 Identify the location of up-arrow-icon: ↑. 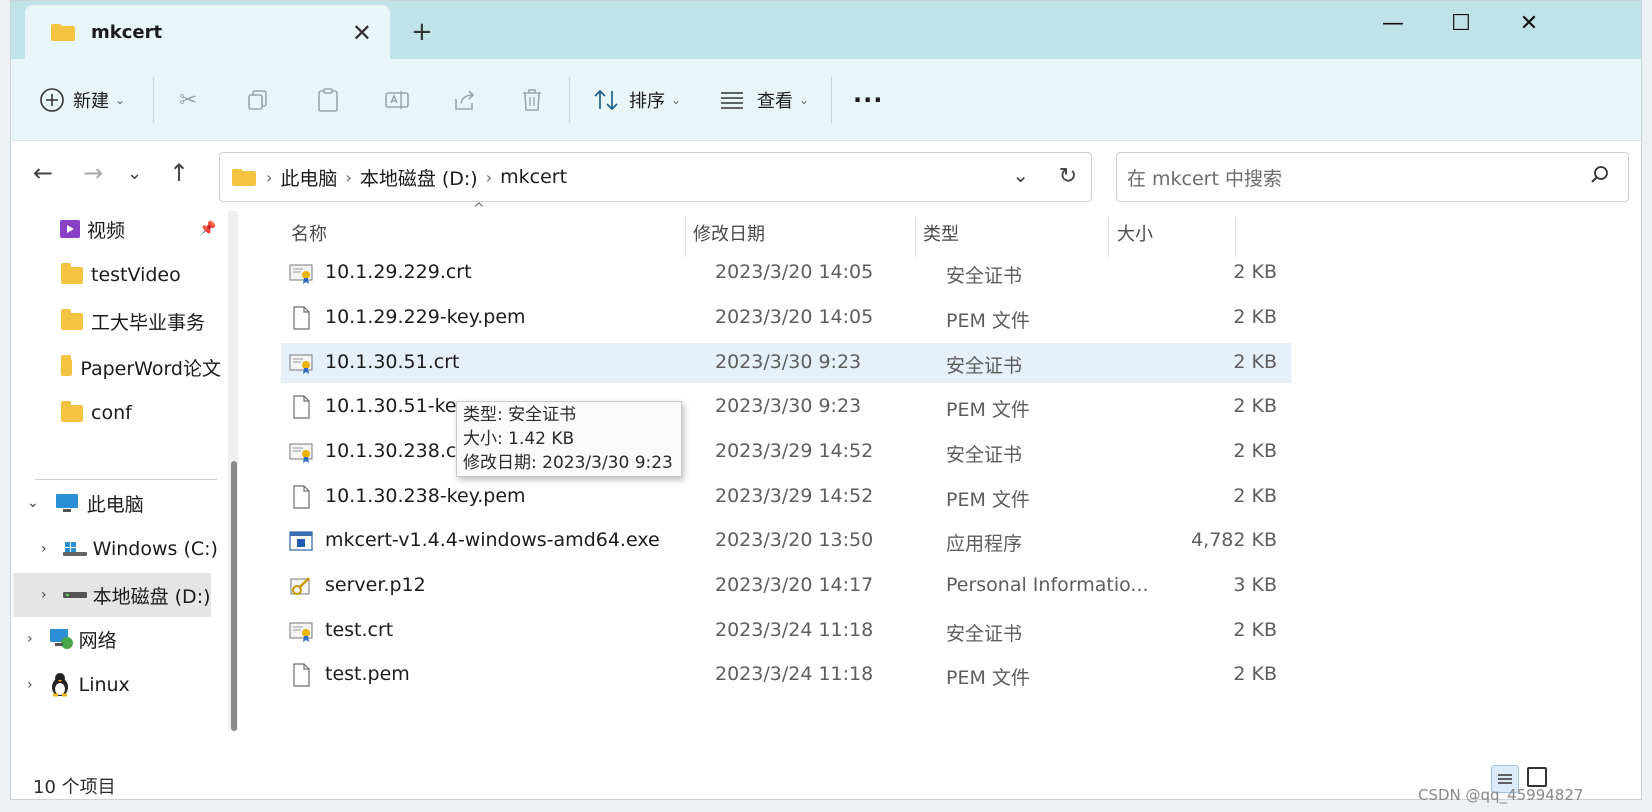
(179, 173).